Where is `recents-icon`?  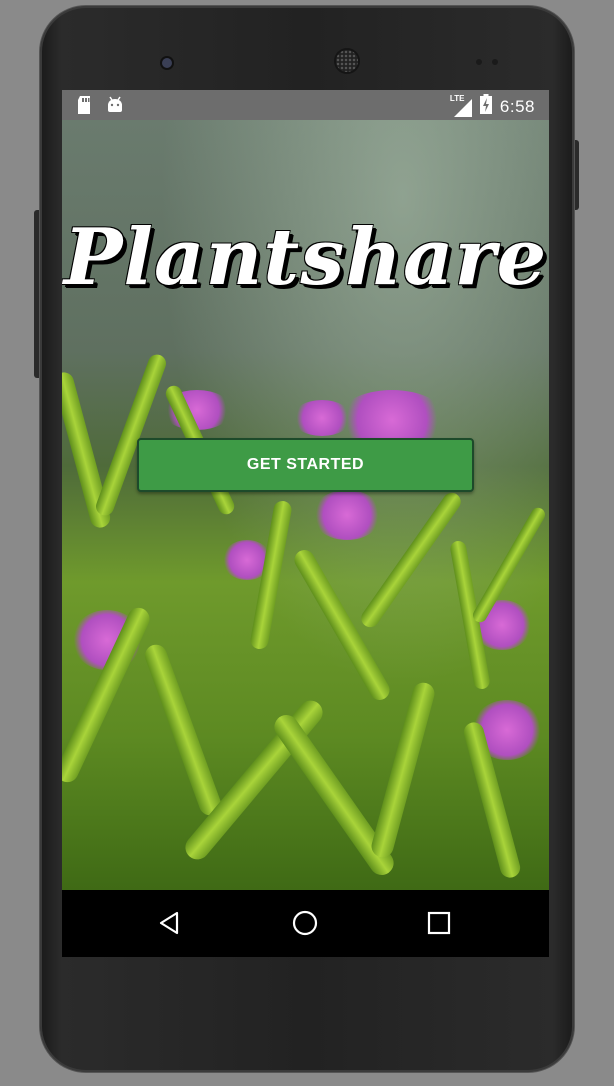 recents-icon is located at coordinates (439, 923).